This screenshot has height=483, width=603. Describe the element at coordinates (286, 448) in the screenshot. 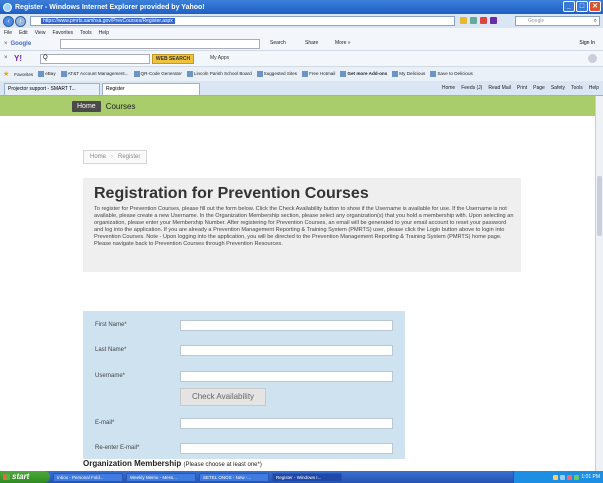

I see `reenter-email-field` at that location.